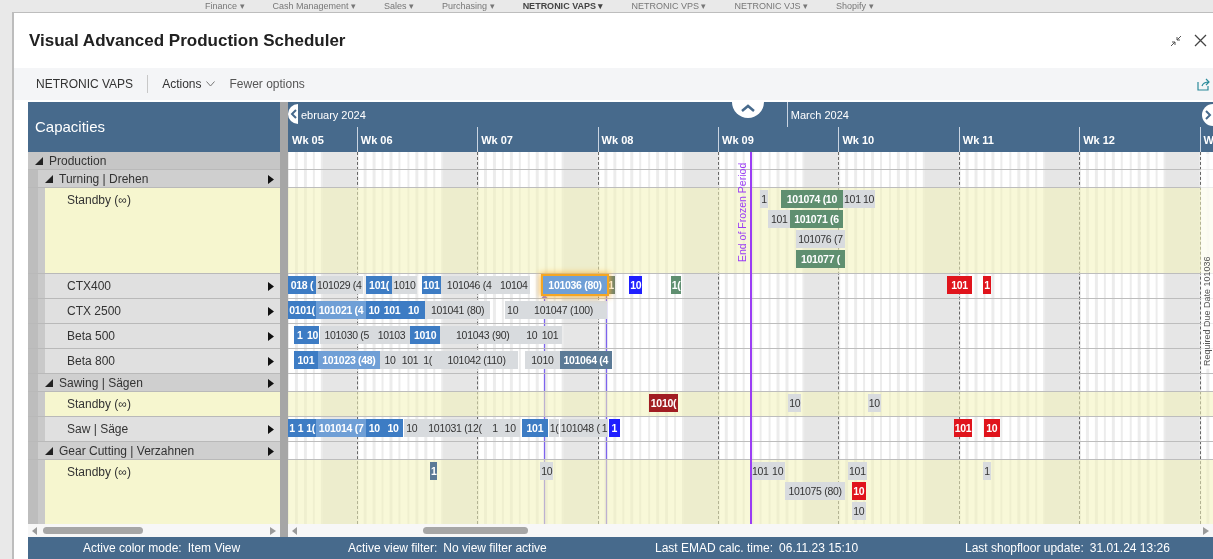 This screenshot has width=1213, height=559. Describe the element at coordinates (339, 285) in the screenshot. I see `task-bar: 101029 (4` at that location.